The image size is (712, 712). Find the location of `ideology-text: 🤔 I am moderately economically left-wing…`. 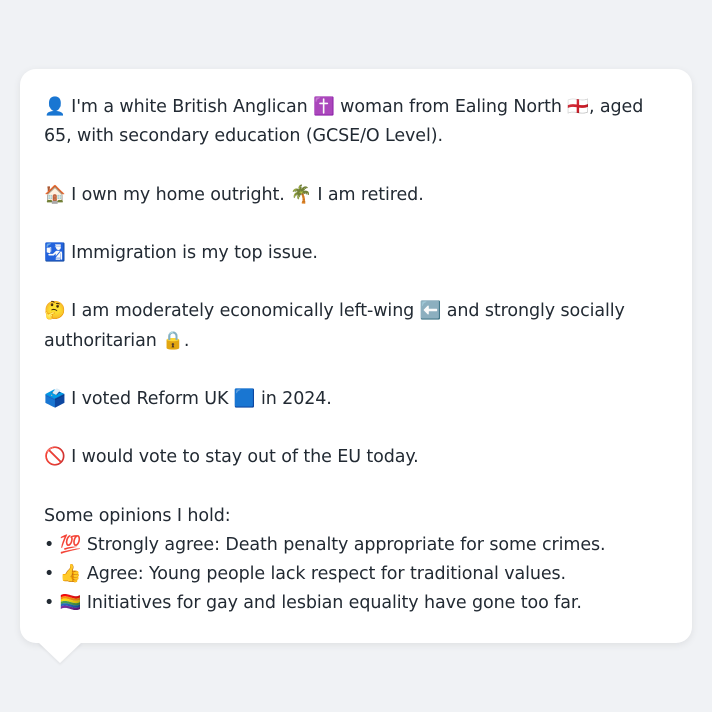

ideology-text: 🤔 I am moderately economically left-wing… is located at coordinates (334, 326).